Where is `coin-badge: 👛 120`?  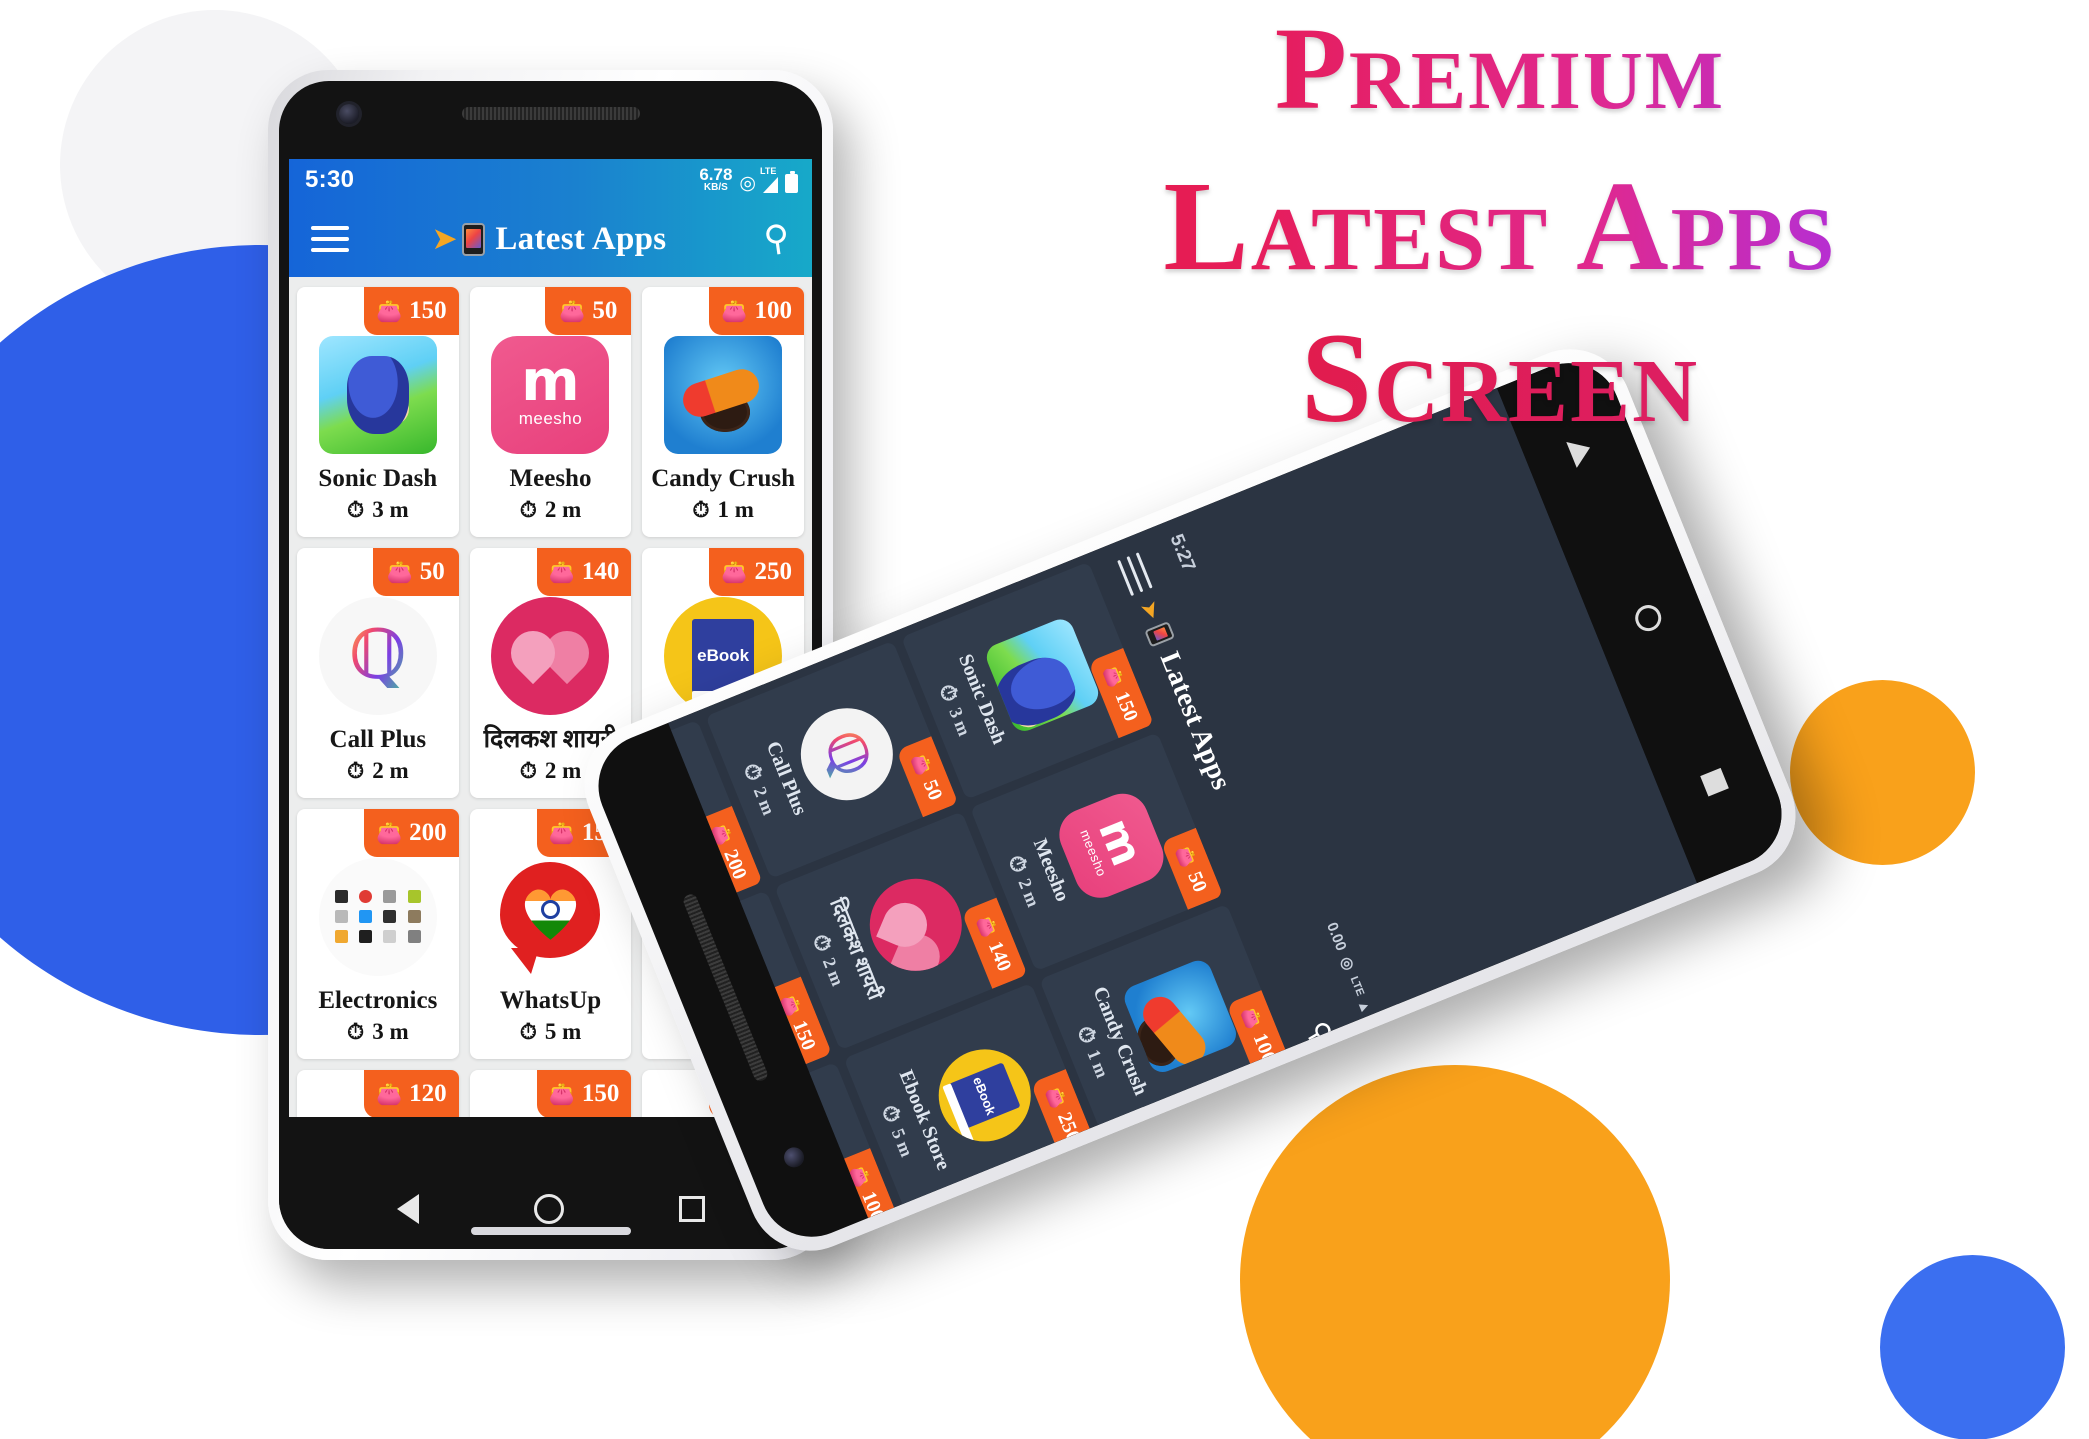 coin-badge: 👛 120 is located at coordinates (411, 1093).